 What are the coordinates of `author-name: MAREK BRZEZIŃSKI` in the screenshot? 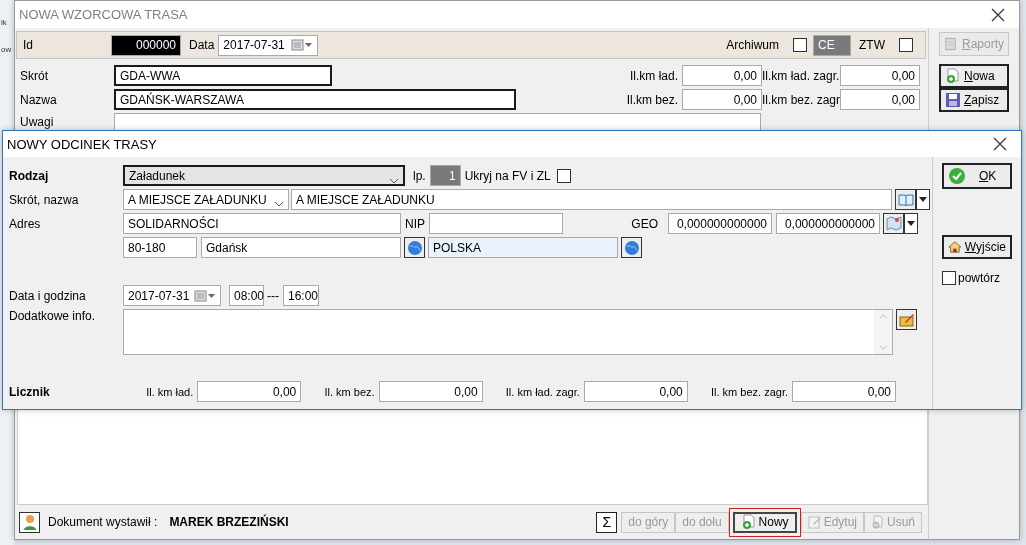 It's located at (229, 522).